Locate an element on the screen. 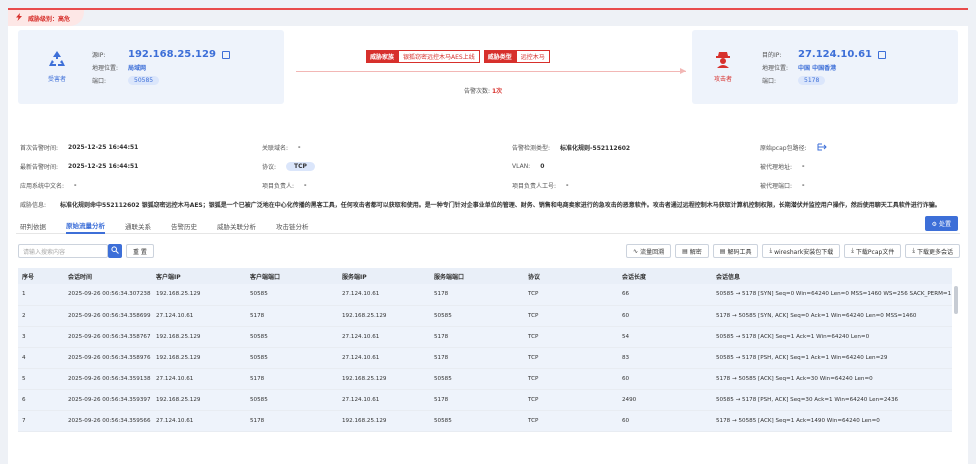 This screenshot has width=976, height=464. decrypt-button: ▤ 解密 is located at coordinates (692, 251).